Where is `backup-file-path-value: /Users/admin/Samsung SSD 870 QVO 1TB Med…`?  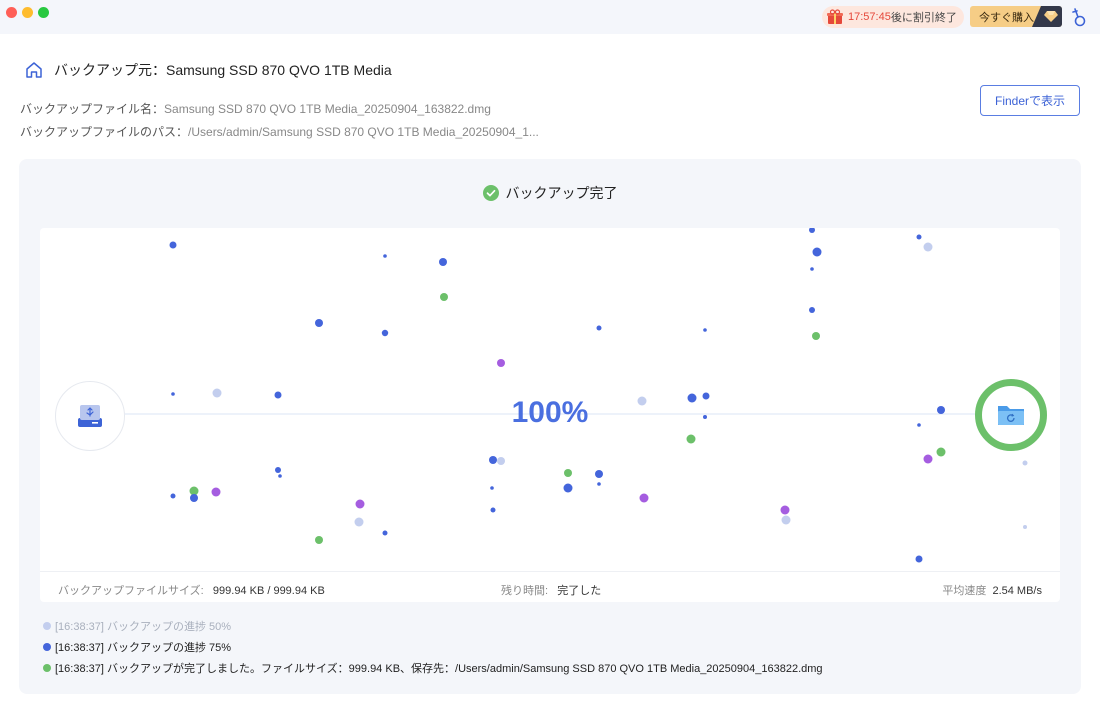
backup-file-path-value: /Users/admin/Samsung SSD 870 QVO 1TB Med… is located at coordinates (363, 132).